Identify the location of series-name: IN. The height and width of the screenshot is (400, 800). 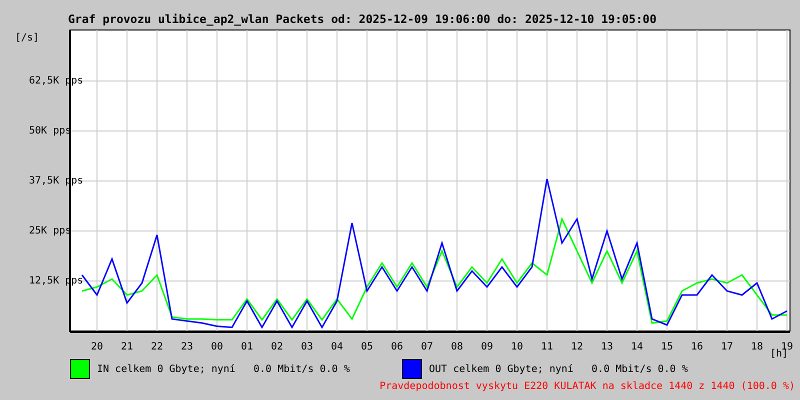
(103, 369).